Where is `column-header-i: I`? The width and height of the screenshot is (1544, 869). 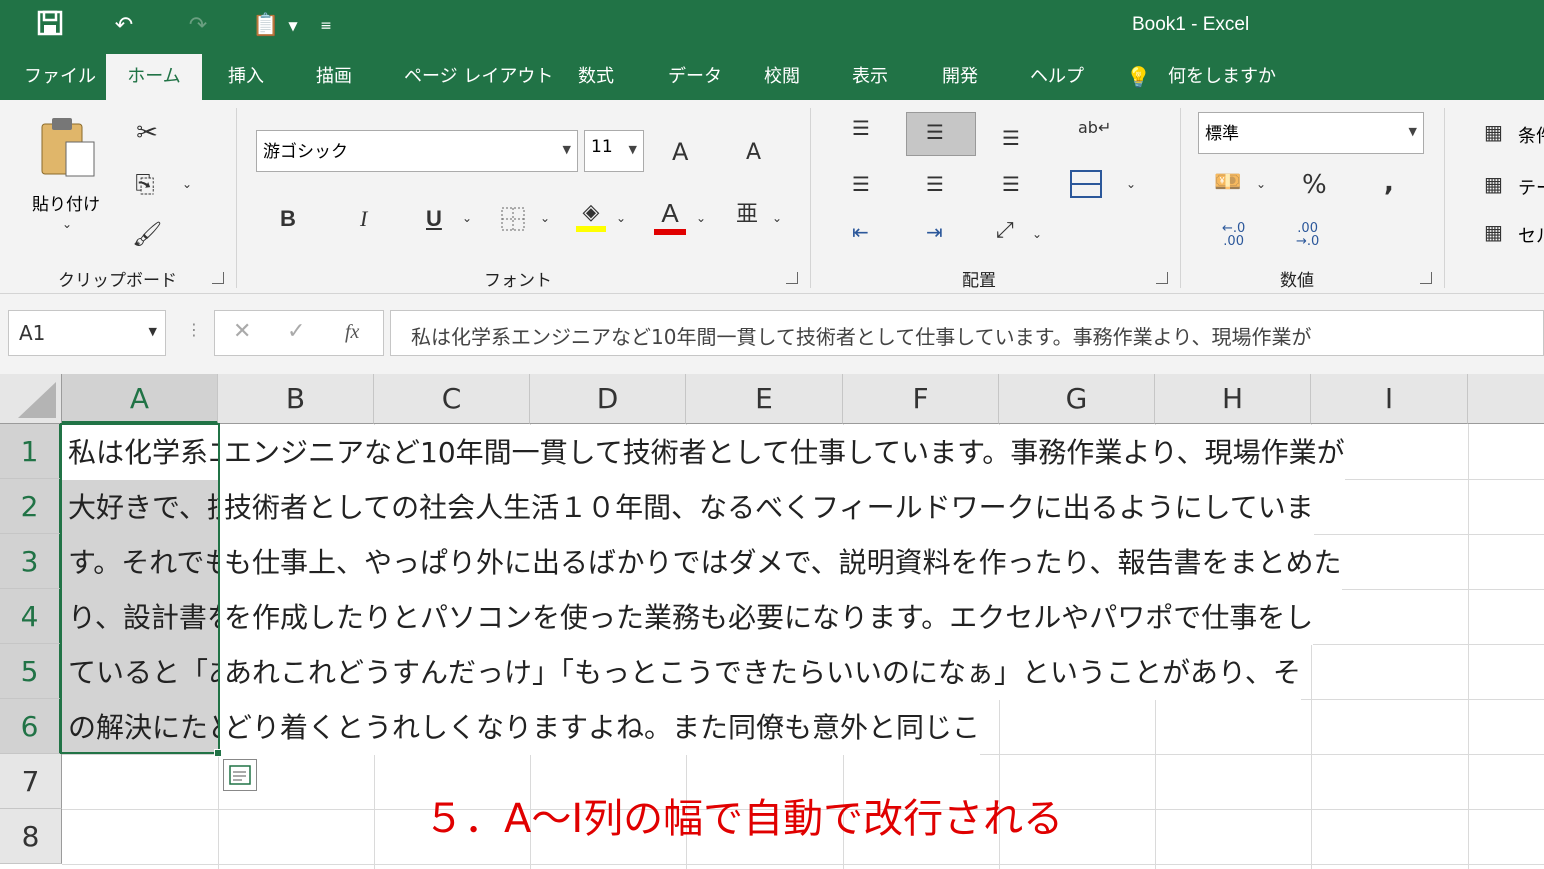
column-header-i: I is located at coordinates (1389, 399).